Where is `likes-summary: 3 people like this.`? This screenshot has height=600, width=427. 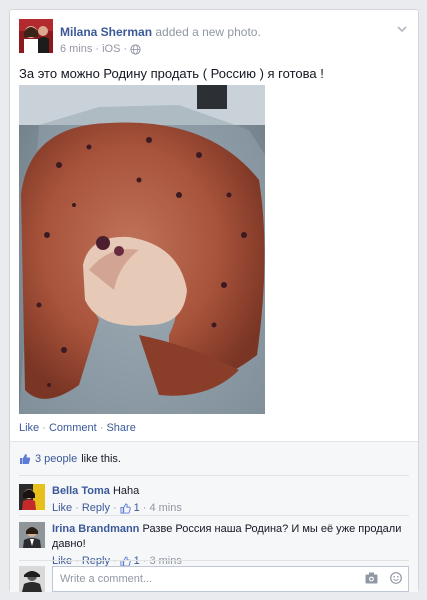
likes-summary: 3 people like this. is located at coordinates (214, 459).